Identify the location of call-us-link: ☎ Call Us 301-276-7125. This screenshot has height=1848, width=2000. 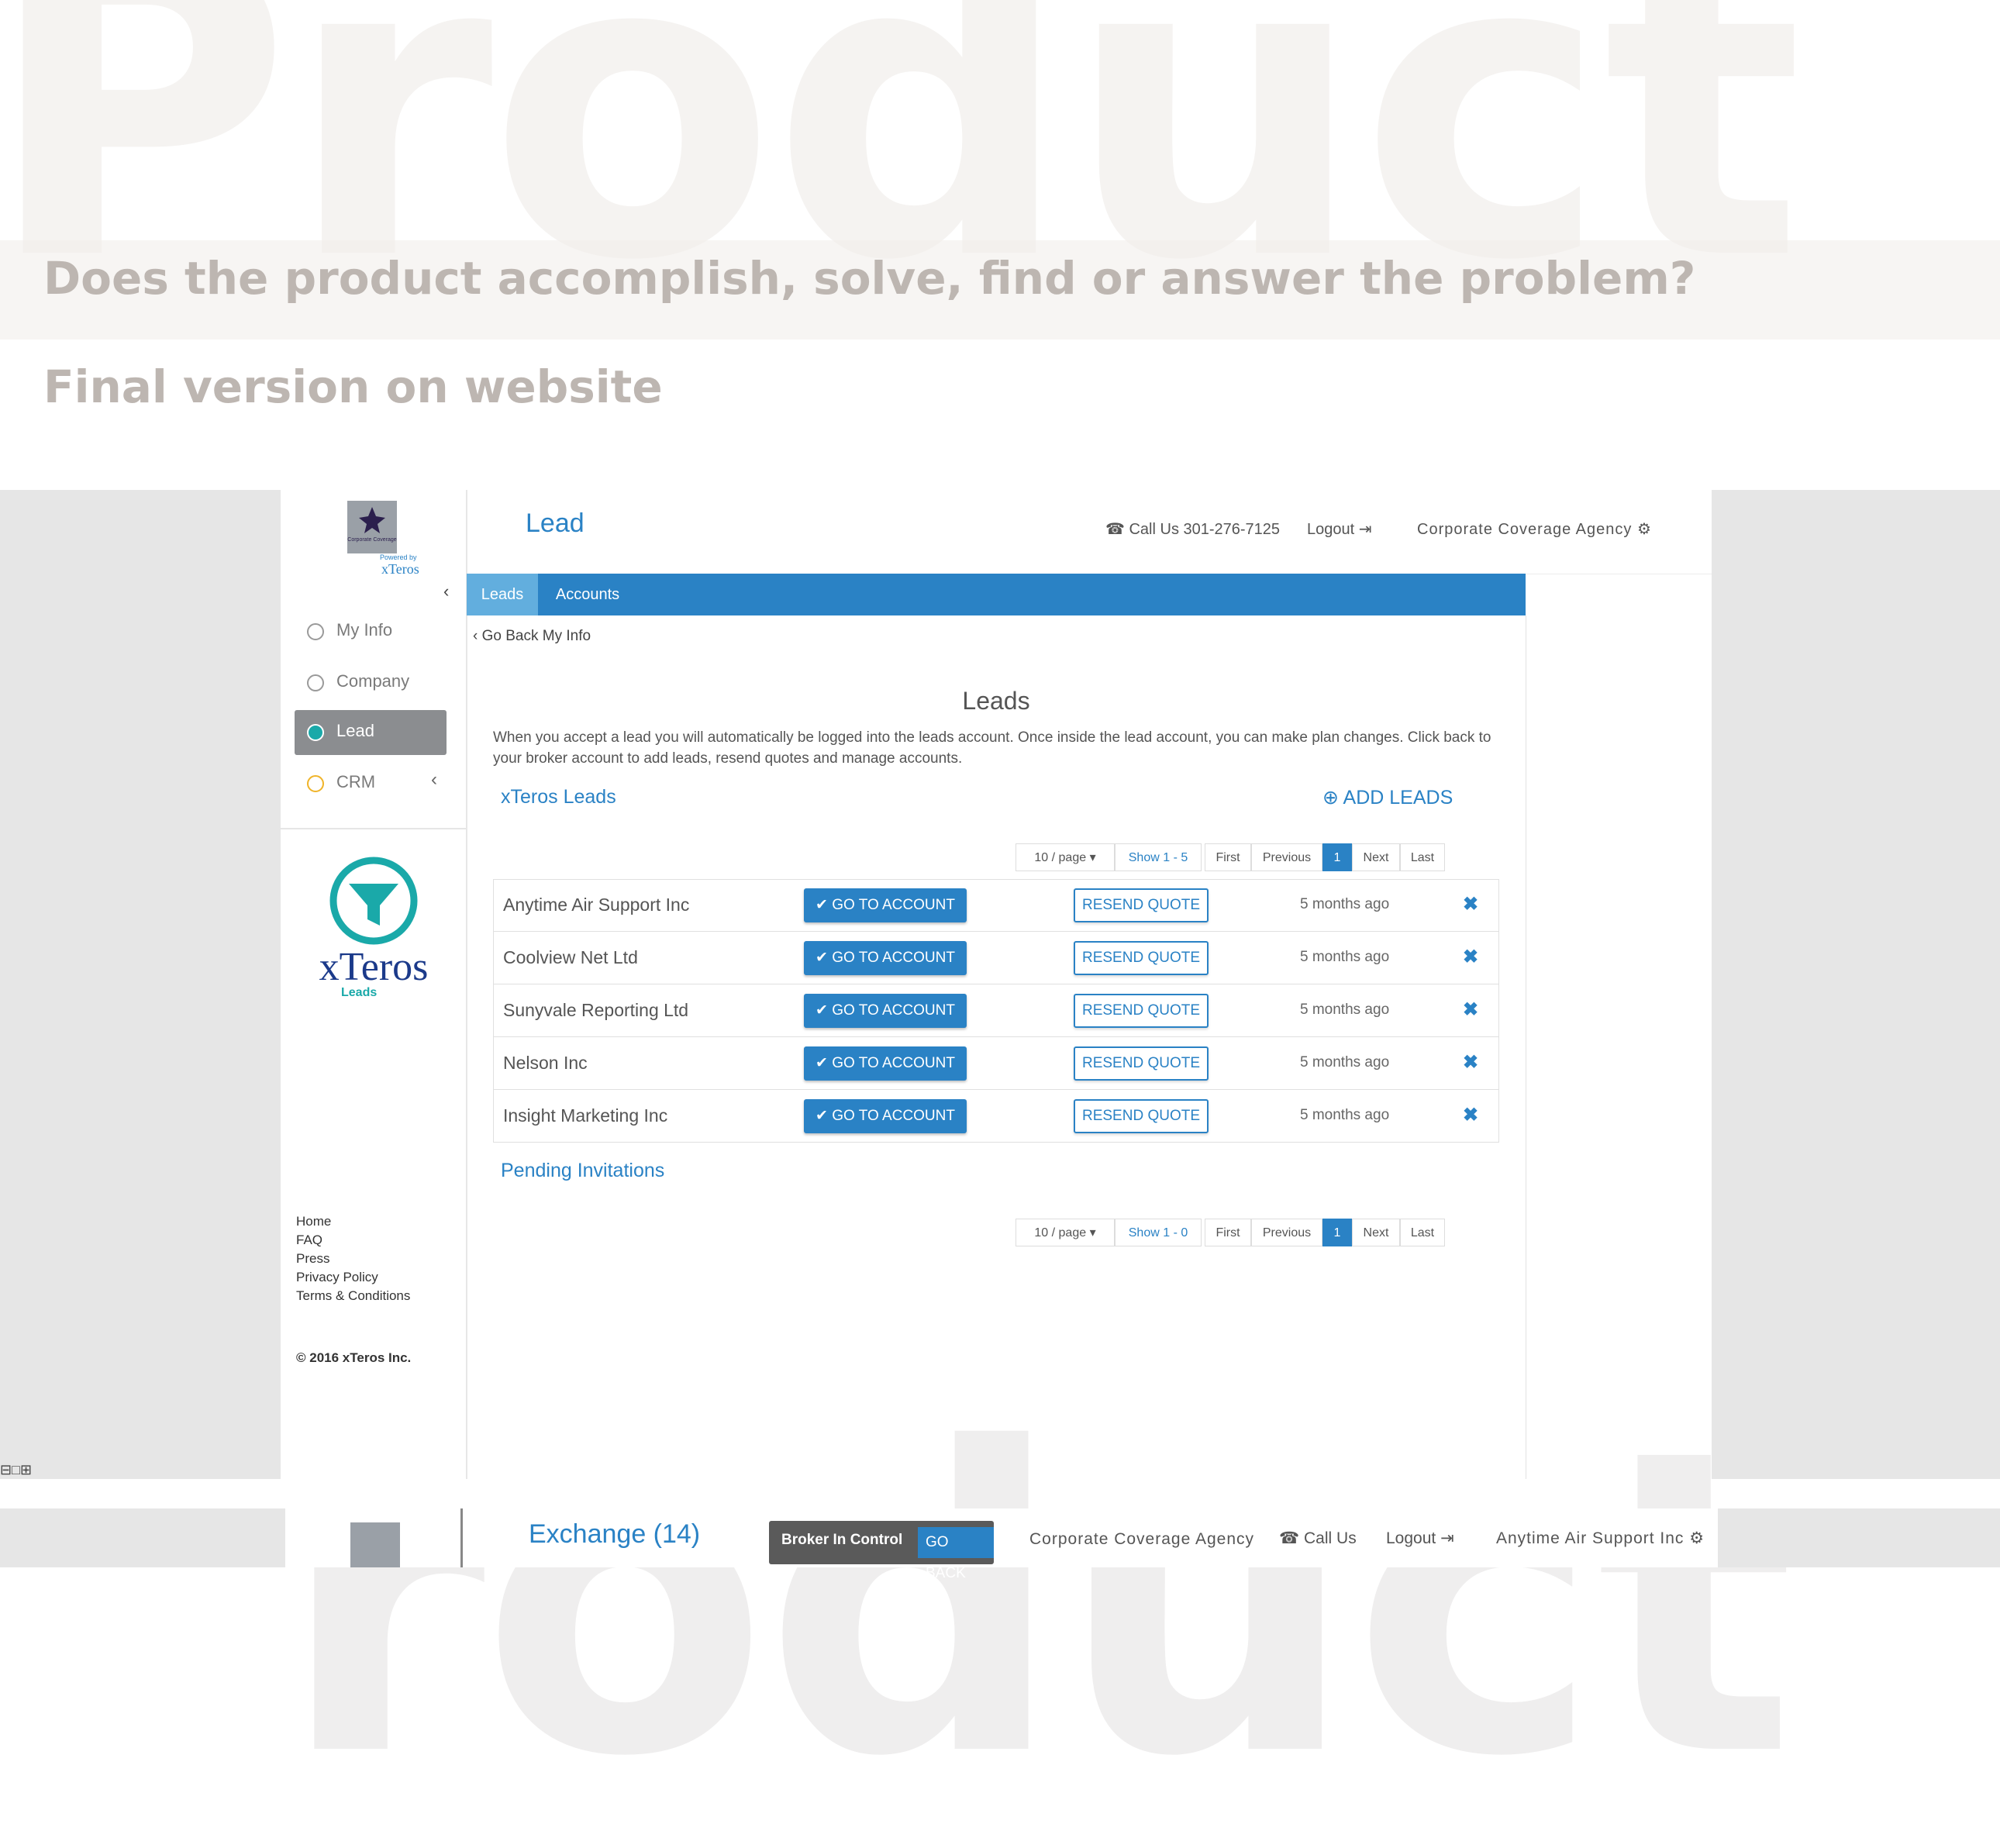
(1192, 529).